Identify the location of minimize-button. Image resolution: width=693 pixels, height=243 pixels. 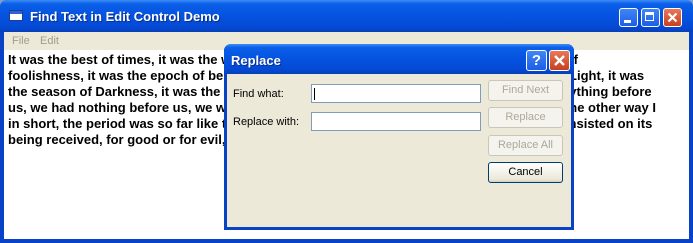
(628, 17).